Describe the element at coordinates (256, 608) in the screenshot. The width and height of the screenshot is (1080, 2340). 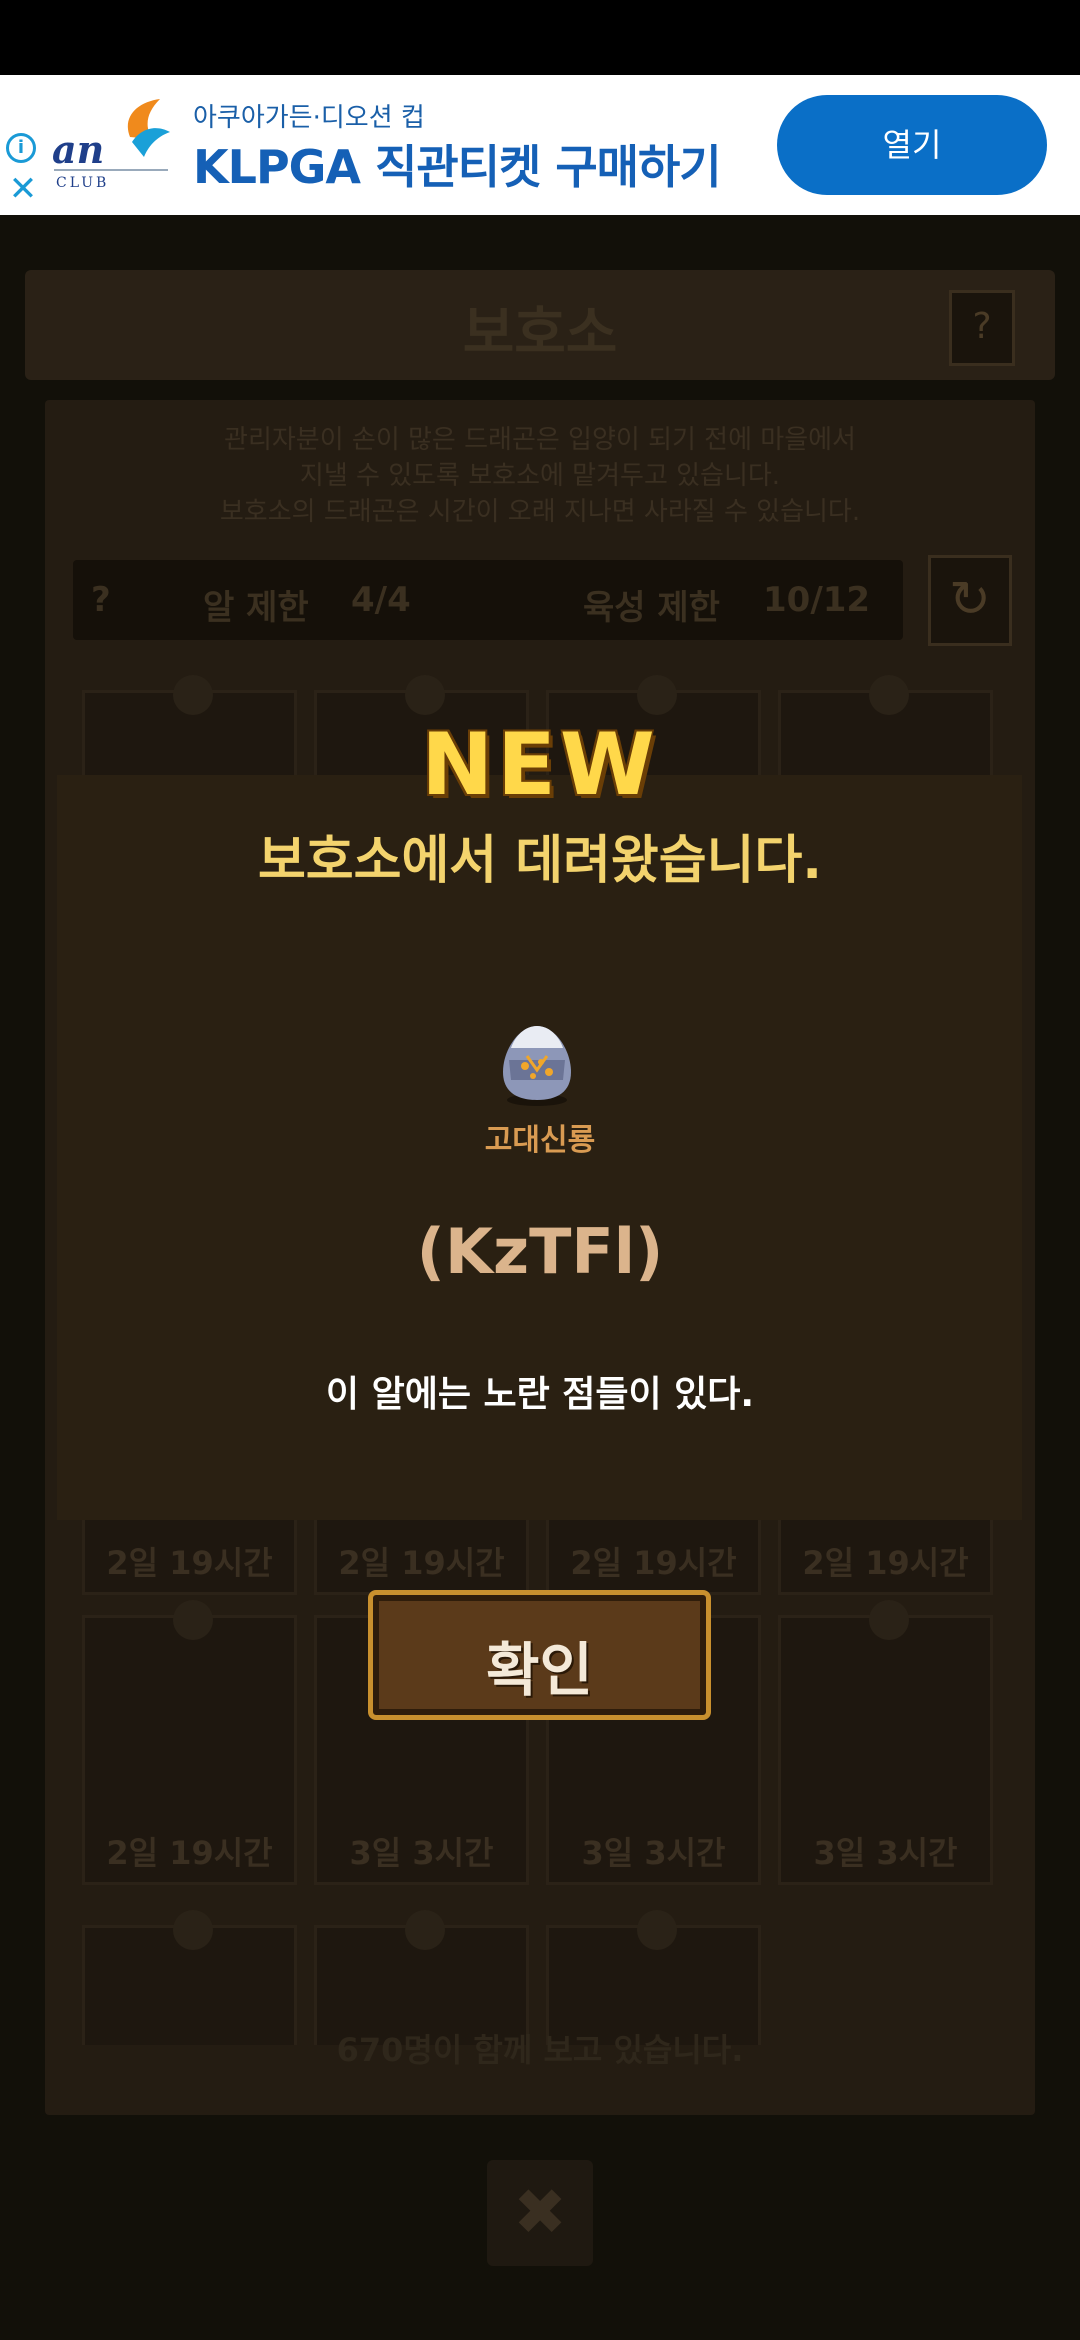
I see `egg-limit-label: 알 제한` at that location.